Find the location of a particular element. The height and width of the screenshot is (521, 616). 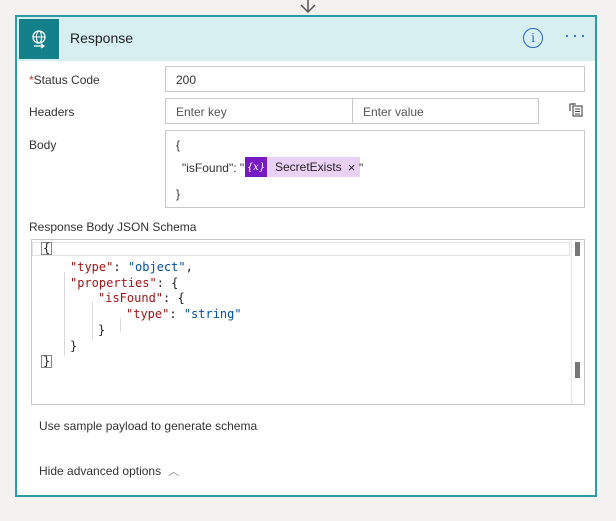

code-line: "type": "object", is located at coordinates (131, 267).